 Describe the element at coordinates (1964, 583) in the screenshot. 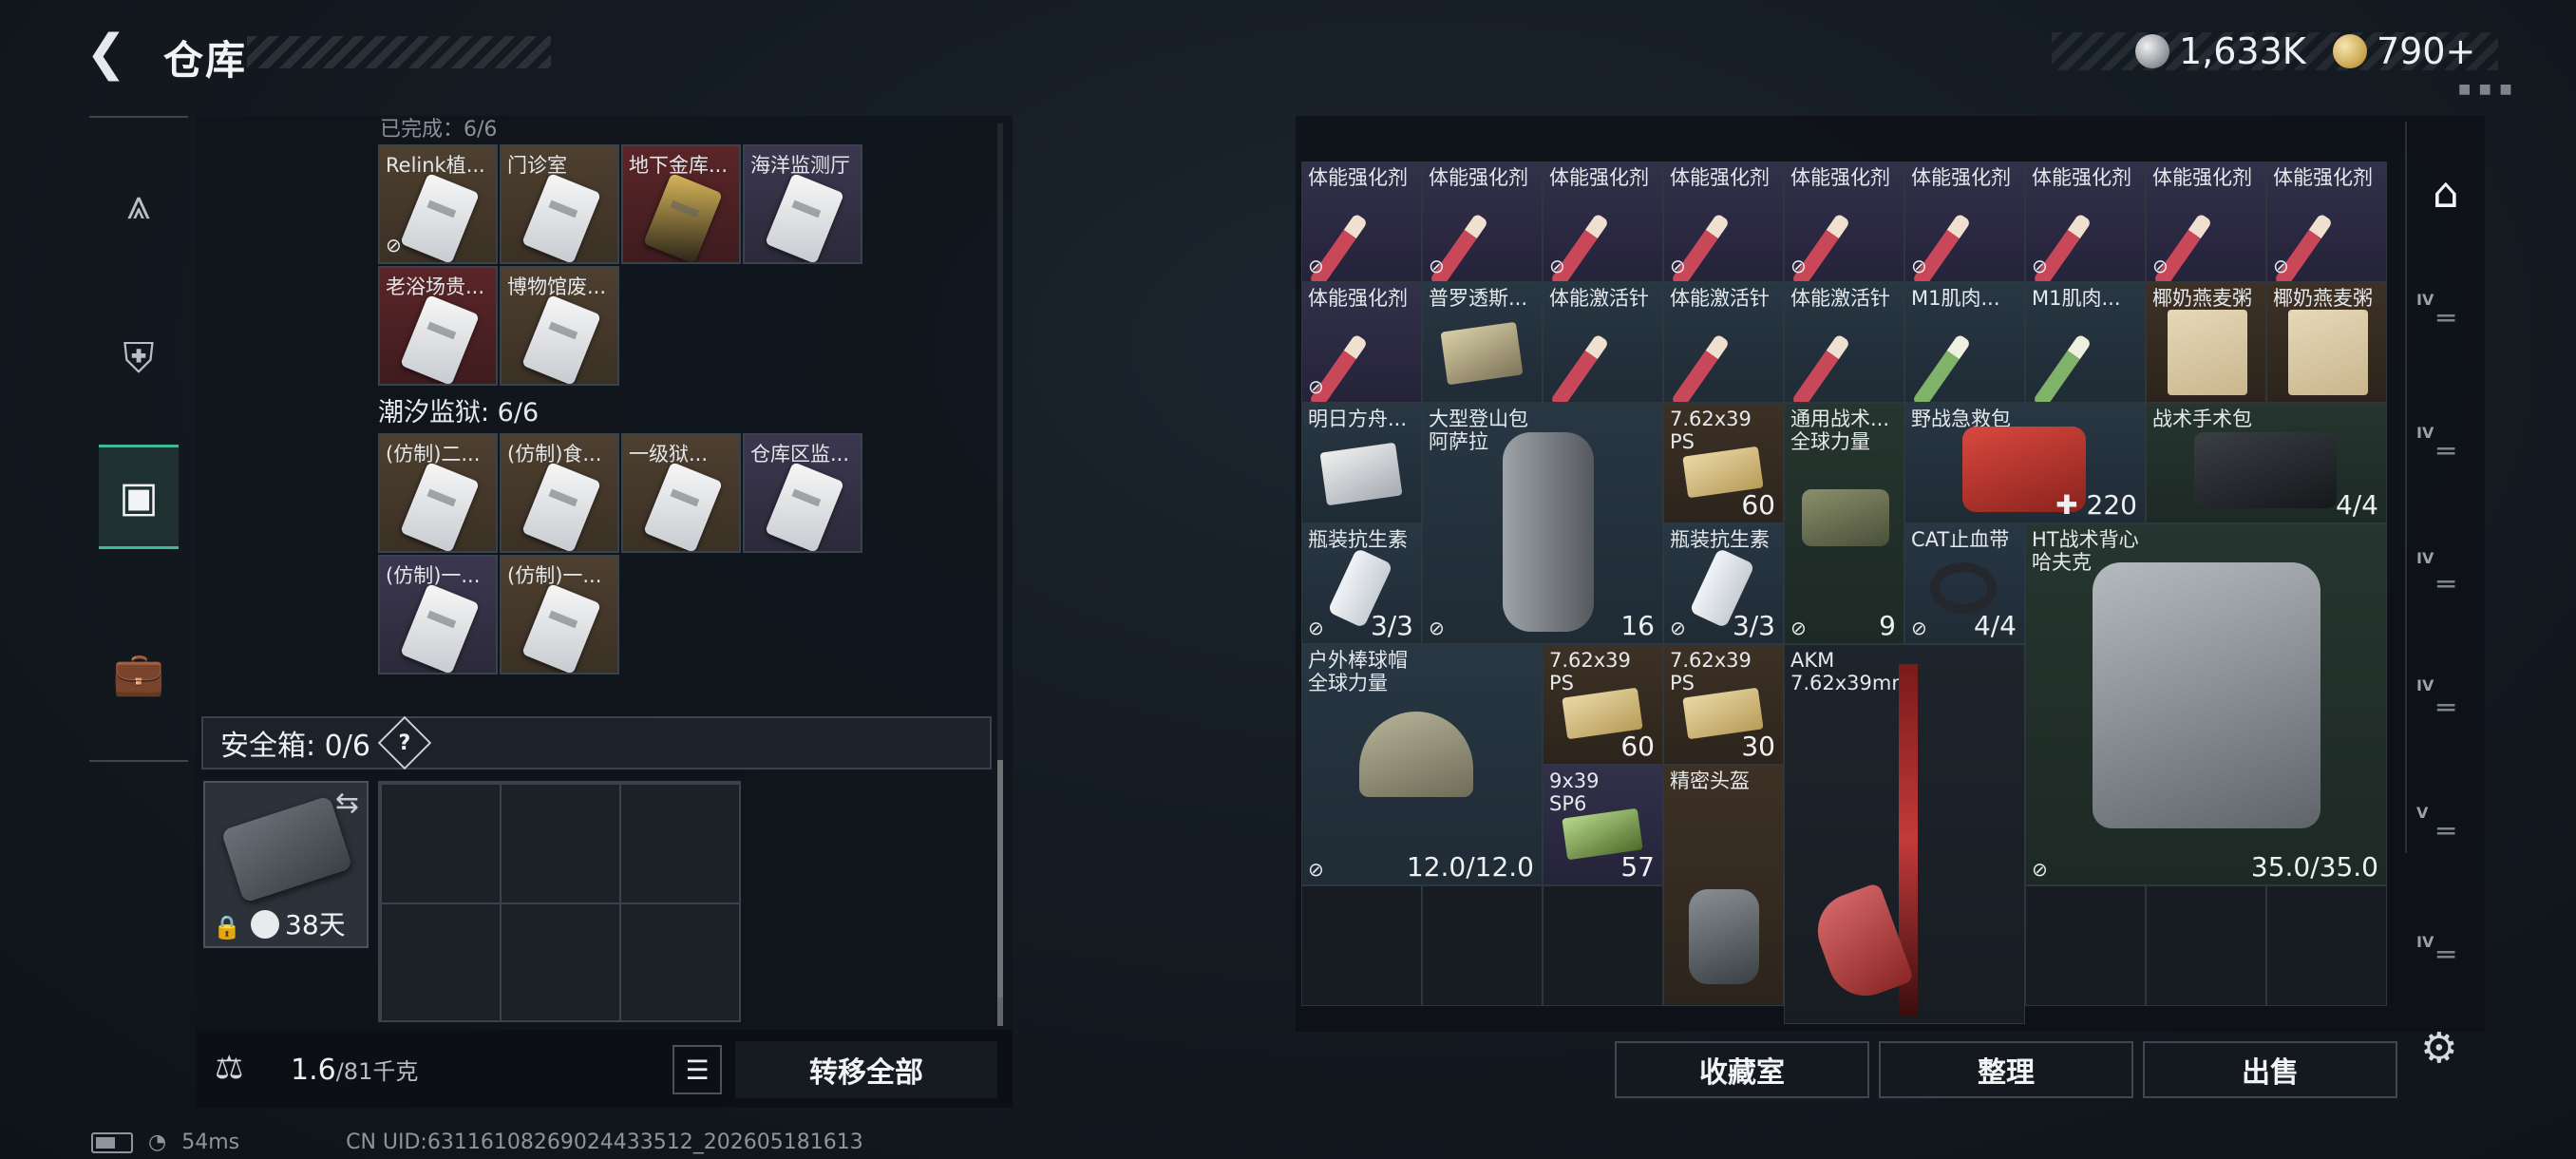

I see `inventory-item: CAT止血带 4/4 ⊘` at that location.